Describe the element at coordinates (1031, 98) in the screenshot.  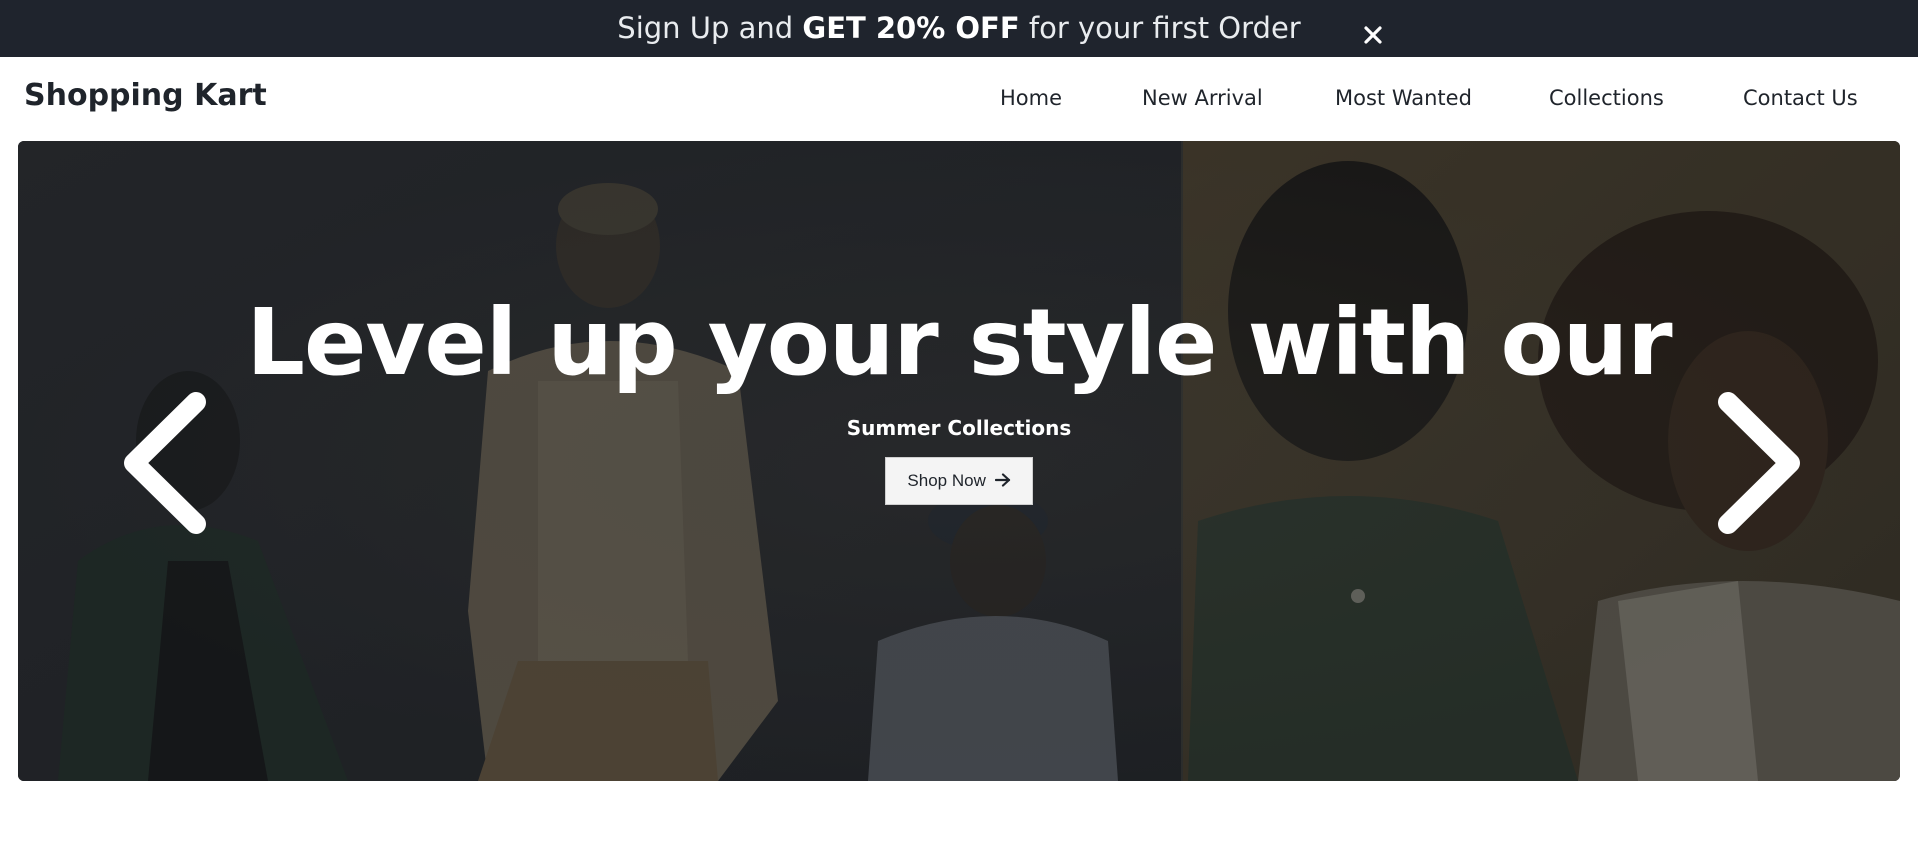
I see `nav-home: Home` at that location.